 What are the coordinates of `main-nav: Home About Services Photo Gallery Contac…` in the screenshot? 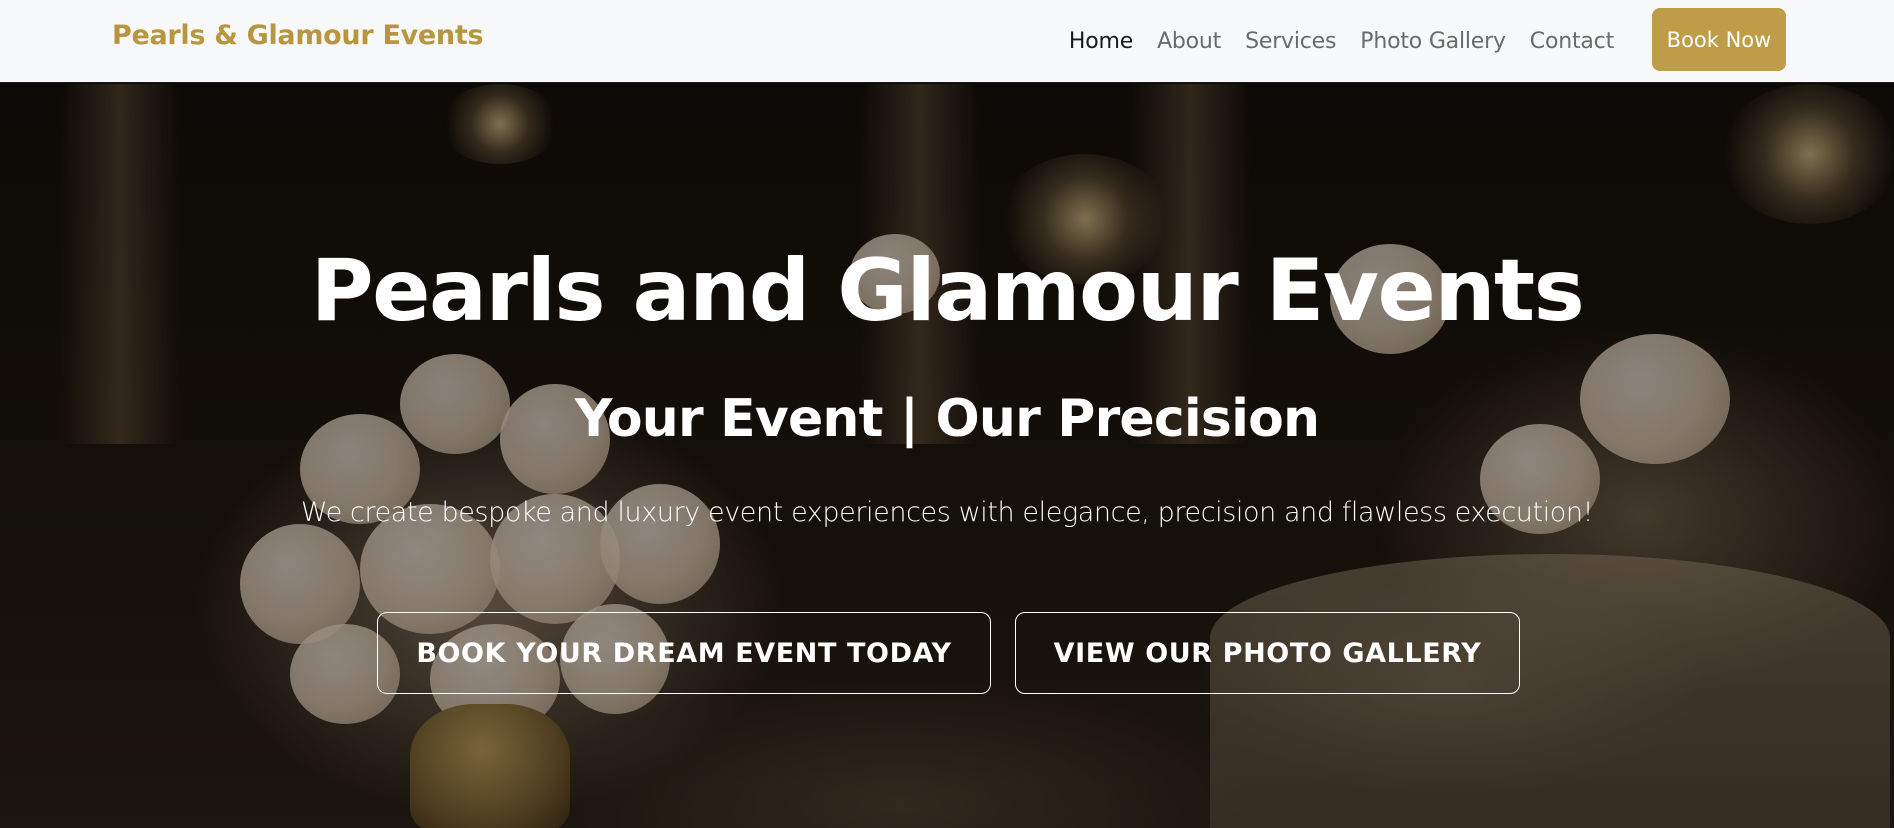 It's located at (1341, 41).